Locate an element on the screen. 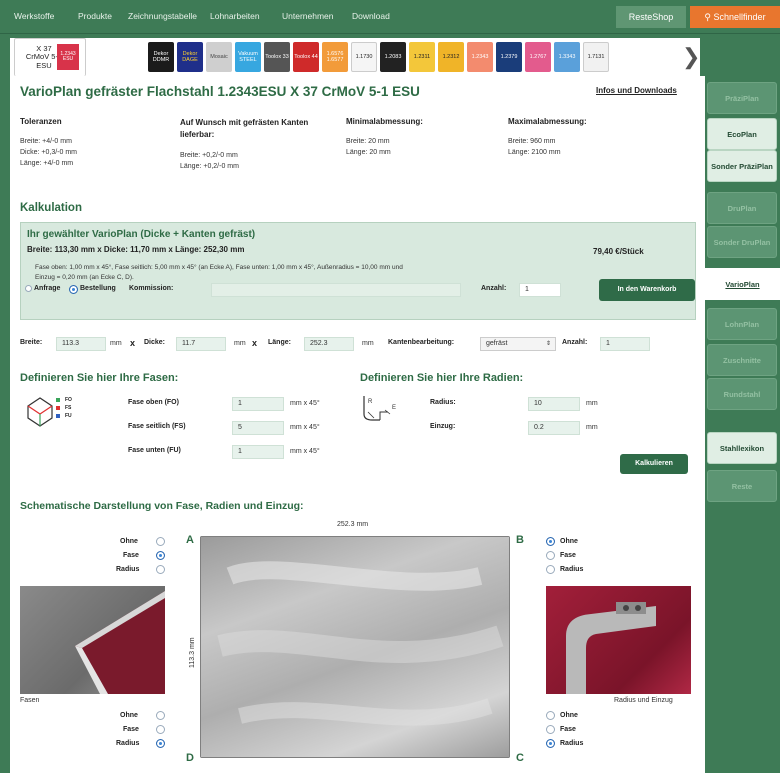 The width and height of the screenshot is (780, 773). radius-label: Radius: is located at coordinates (443, 402).